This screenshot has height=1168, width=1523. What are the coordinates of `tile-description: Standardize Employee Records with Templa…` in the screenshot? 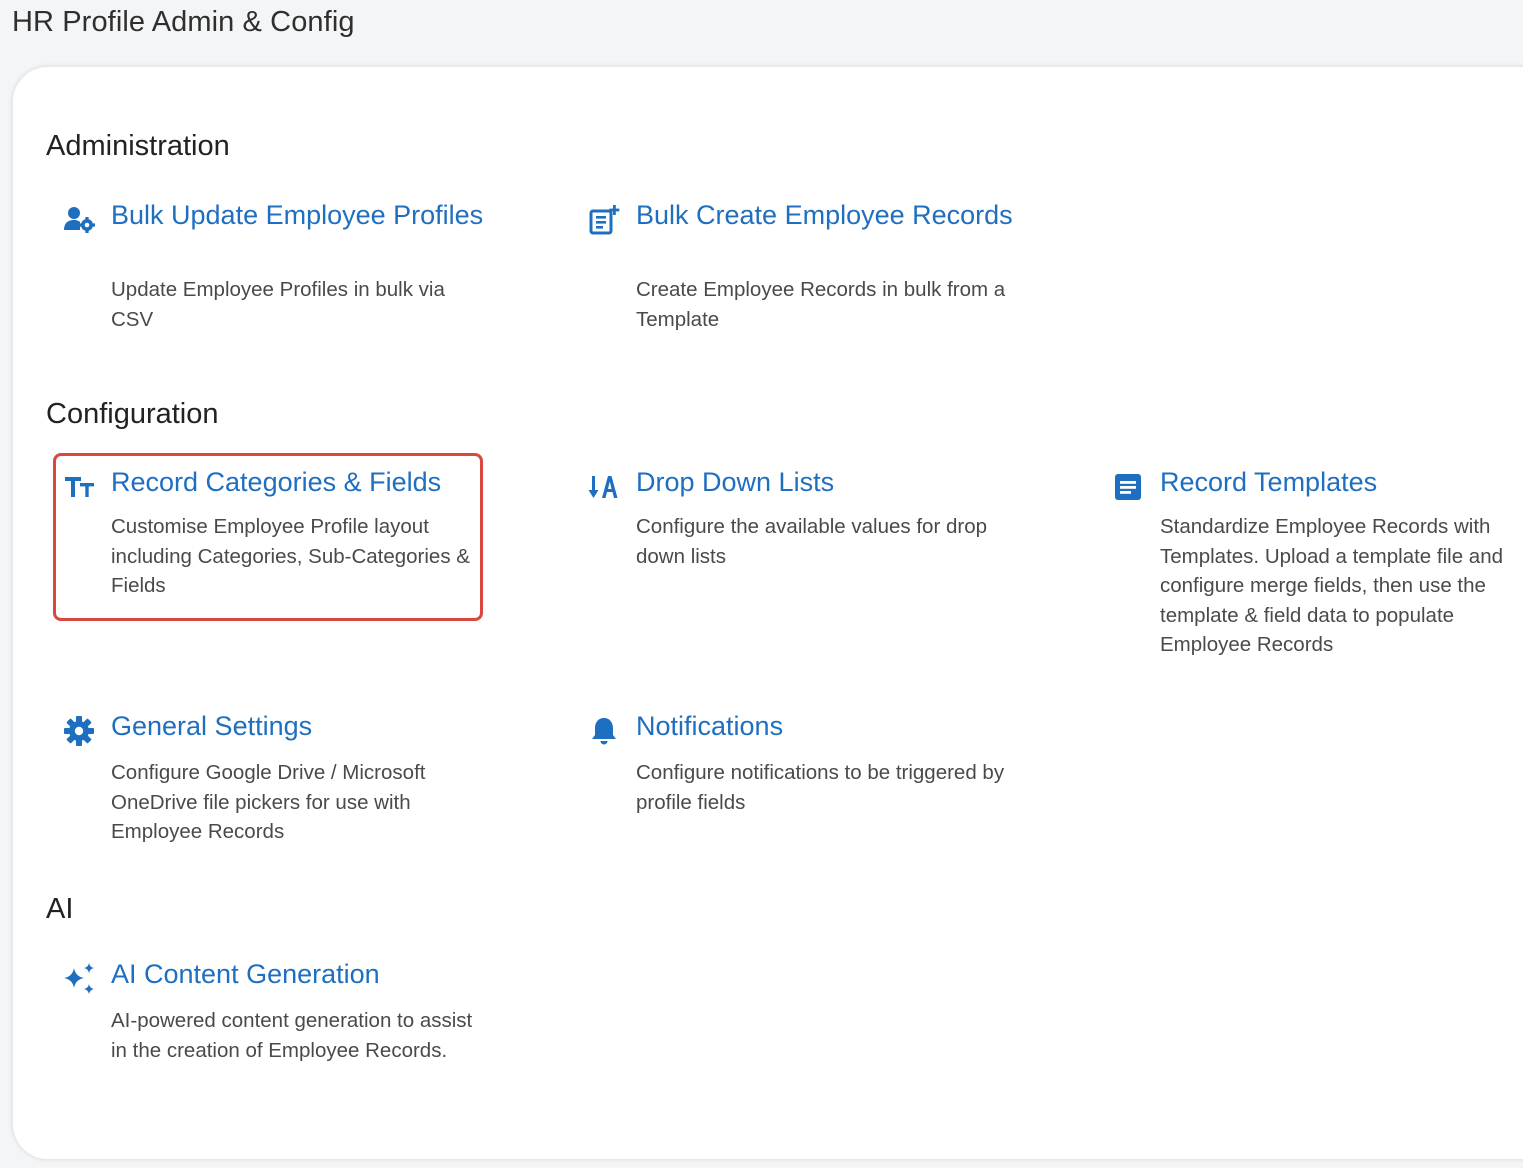 It's located at (1332, 585).